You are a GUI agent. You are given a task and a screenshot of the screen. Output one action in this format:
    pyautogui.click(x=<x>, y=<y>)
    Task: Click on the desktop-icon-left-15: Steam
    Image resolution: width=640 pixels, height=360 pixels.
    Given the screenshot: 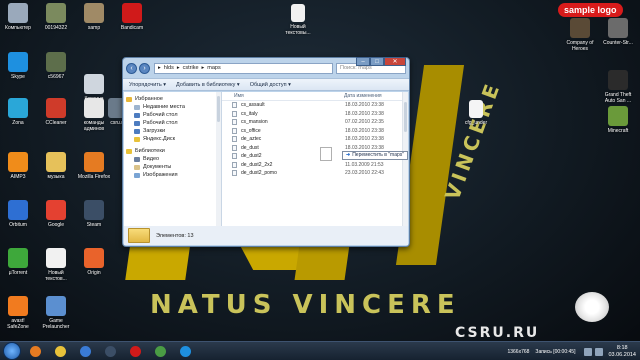 What is the action you would take?
    pyautogui.click(x=94, y=214)
    